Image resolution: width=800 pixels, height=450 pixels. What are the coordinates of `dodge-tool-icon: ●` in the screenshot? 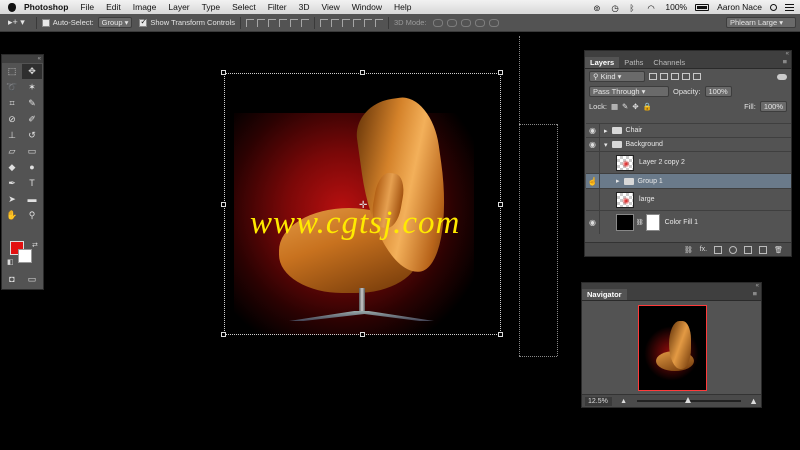 It's located at (32, 167).